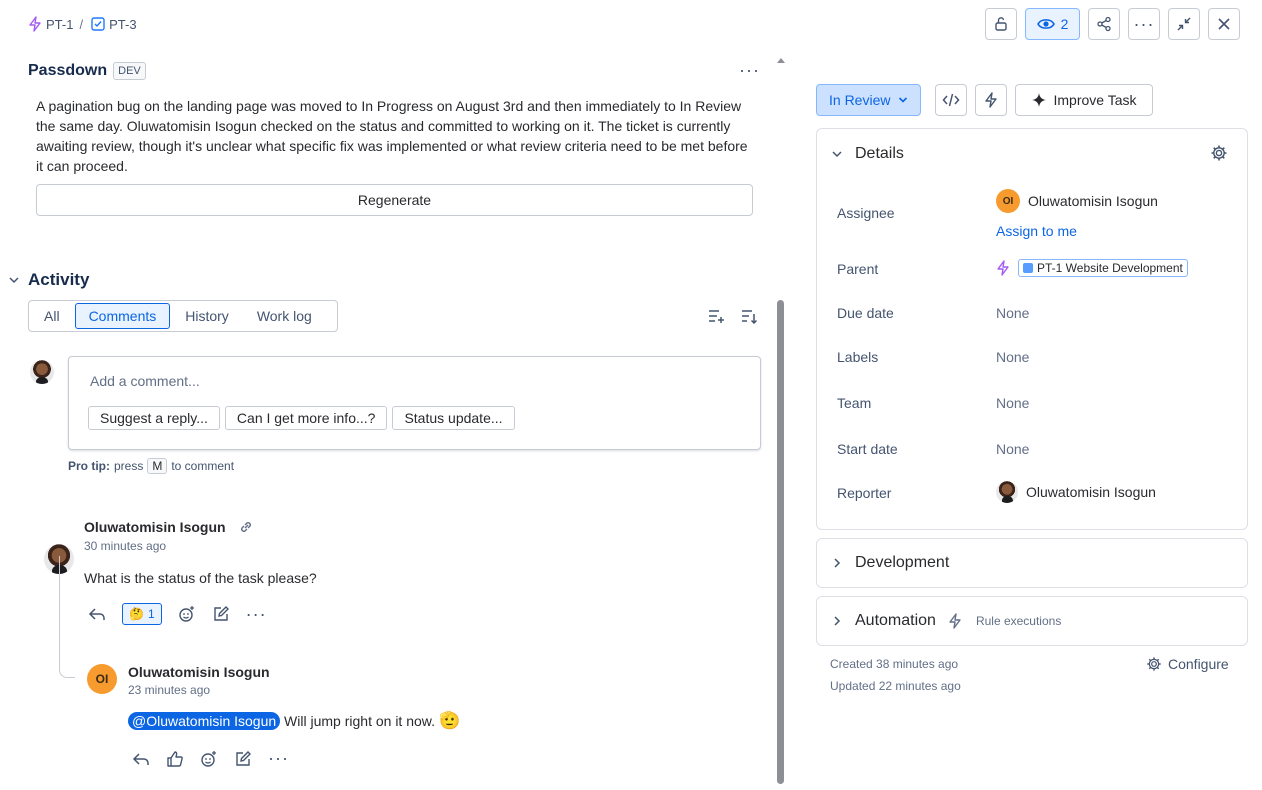  I want to click on regenerate-button: Regenerate, so click(394, 200).